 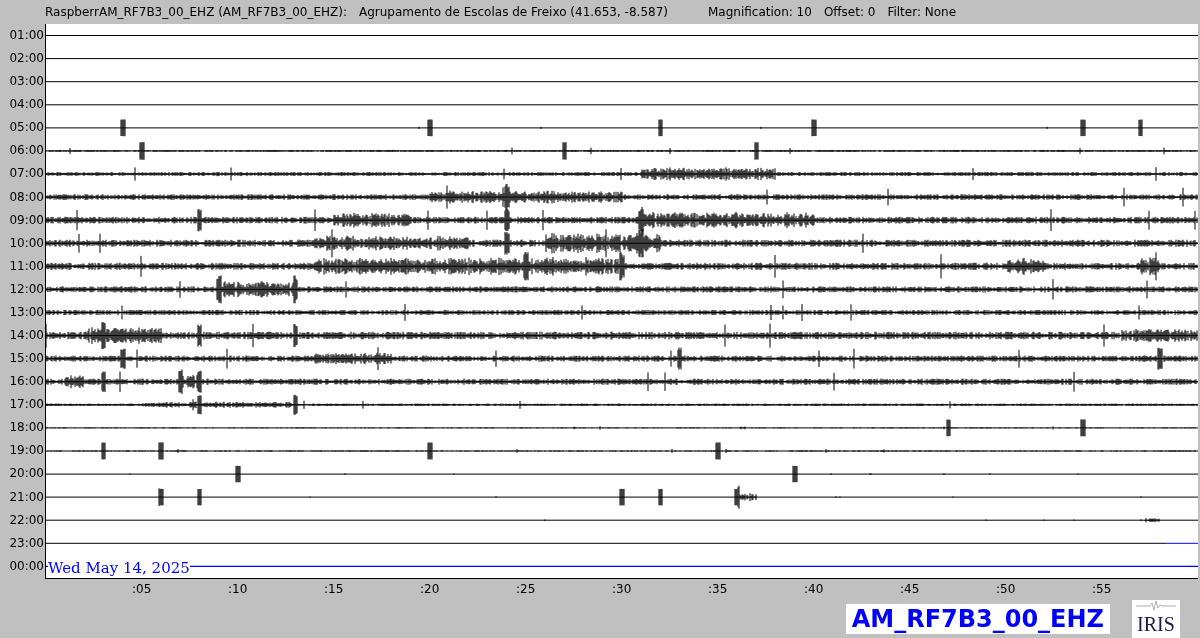 What do you see at coordinates (26, 243) in the screenshot?
I see `hour-label: 10:00` at bounding box center [26, 243].